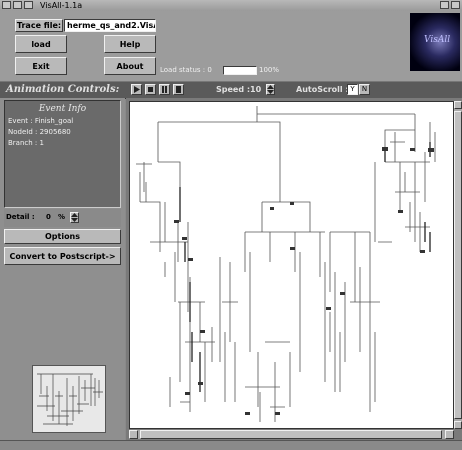 Image resolution: width=462 pixels, height=450 pixels. What do you see at coordinates (233, 89) in the screenshot?
I see `speed-label: Speed :` at bounding box center [233, 89].